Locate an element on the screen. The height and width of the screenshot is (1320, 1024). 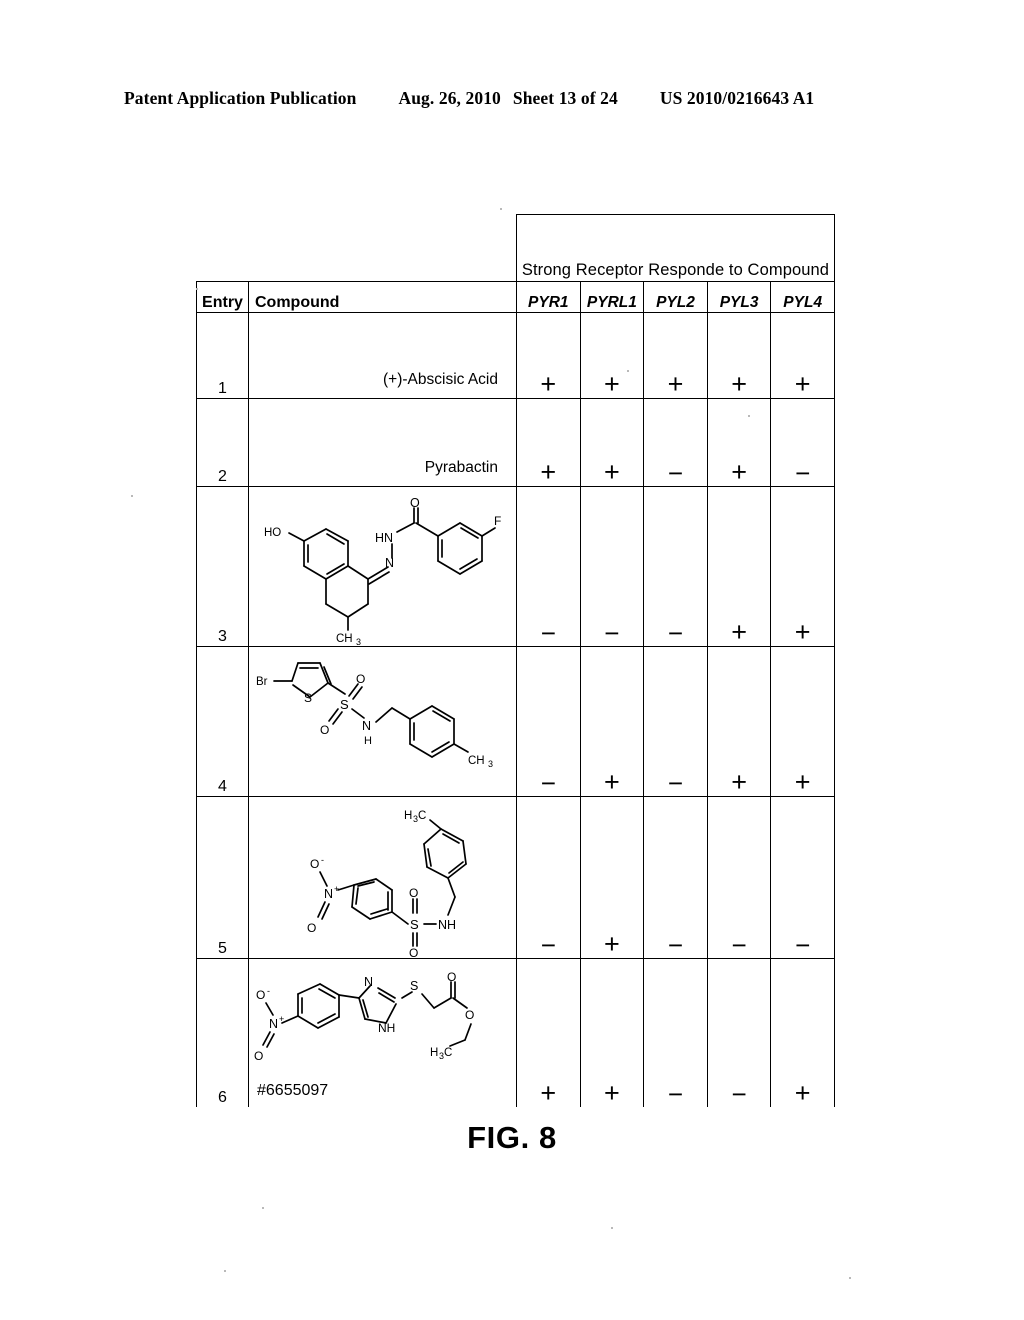
chemical-structure-entry-3: HO N HN O F CH 3 is located at coordinates (382, 570).